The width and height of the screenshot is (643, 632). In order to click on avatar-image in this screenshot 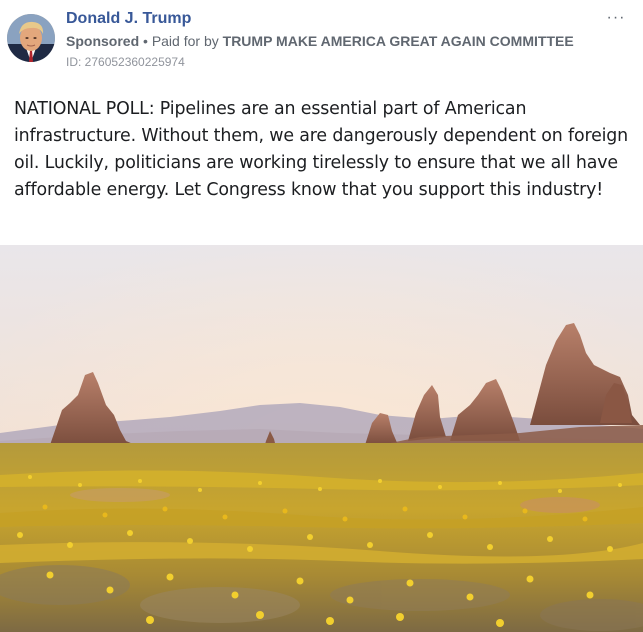, I will do `click(31, 38)`.